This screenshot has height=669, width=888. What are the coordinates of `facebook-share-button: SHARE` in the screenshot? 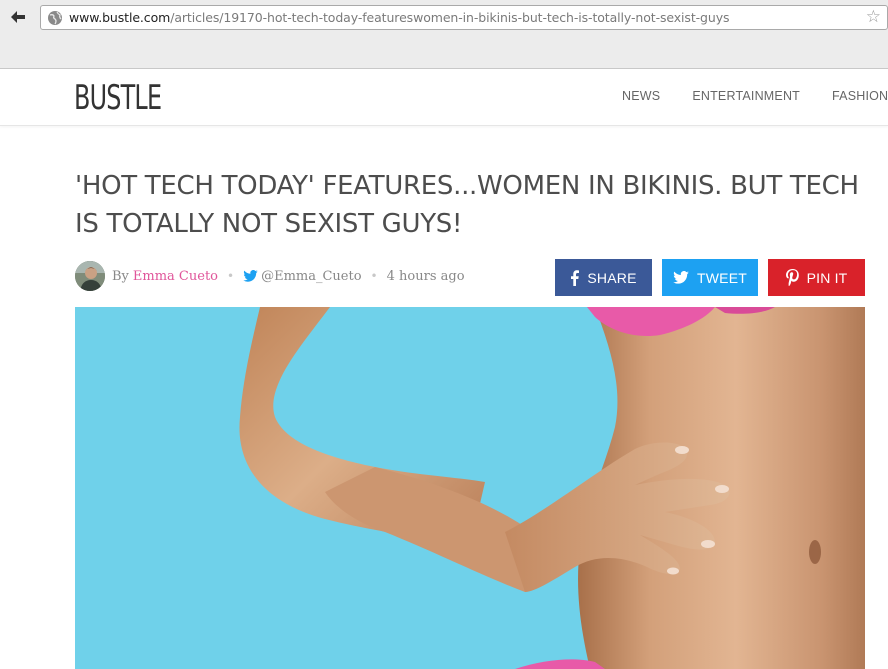 It's located at (603, 277).